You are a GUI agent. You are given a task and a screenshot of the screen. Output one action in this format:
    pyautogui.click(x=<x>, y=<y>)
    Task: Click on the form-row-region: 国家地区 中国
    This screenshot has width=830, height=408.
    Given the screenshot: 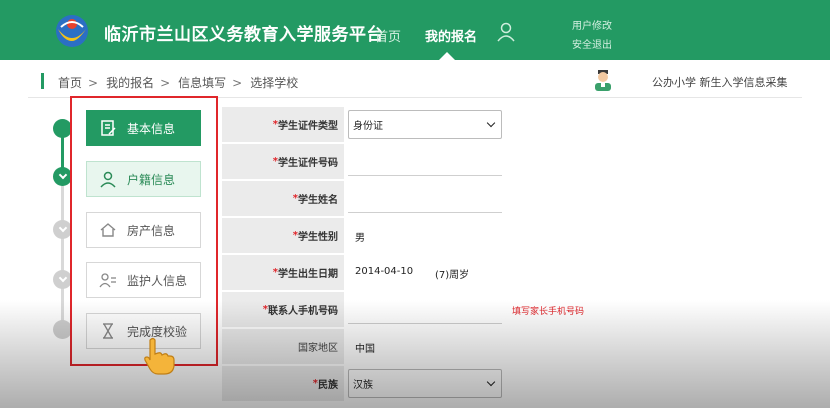 What is the action you would take?
    pyautogui.click(x=512, y=346)
    